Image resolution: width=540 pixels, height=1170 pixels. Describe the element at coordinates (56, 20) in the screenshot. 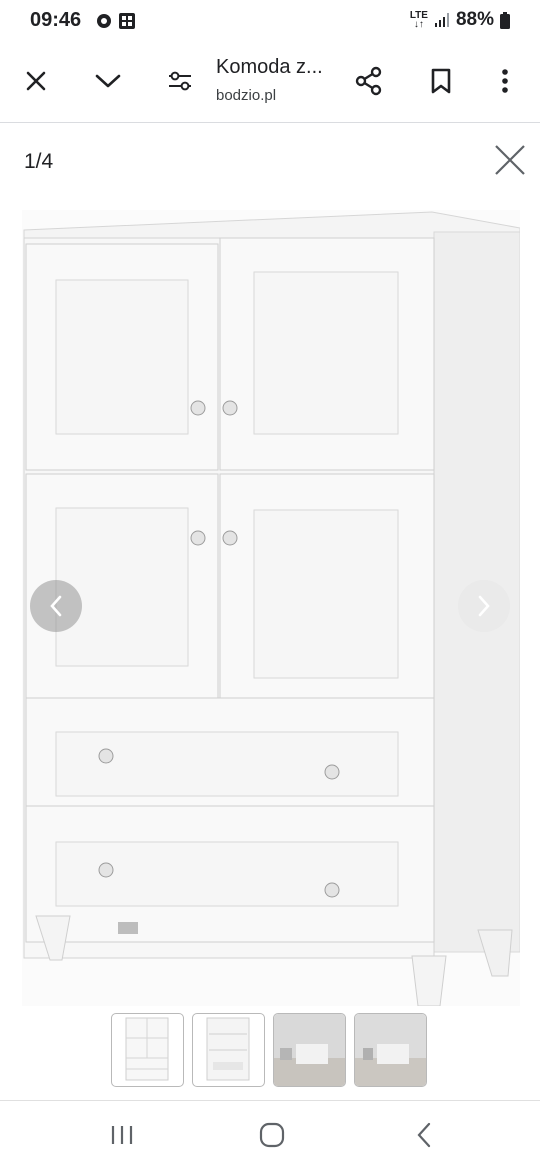

I see `status-time: 09:46` at that location.